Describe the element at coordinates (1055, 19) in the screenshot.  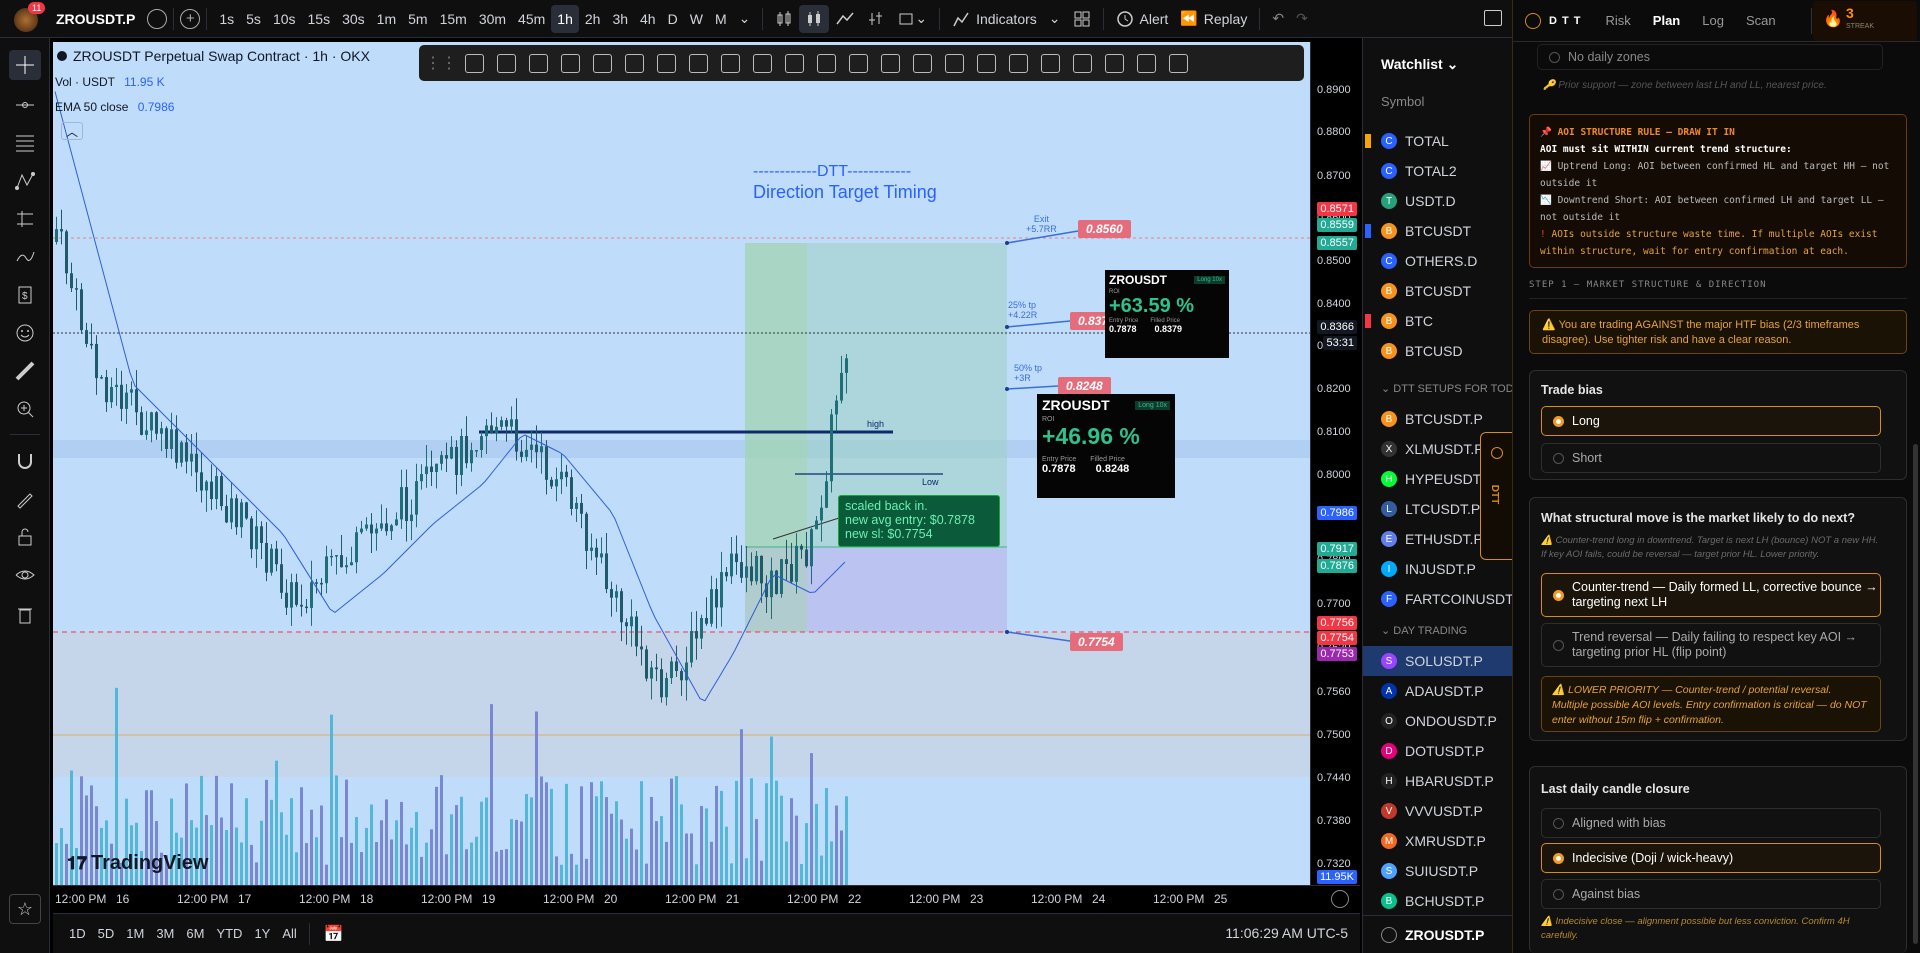
I see `indicators-dropdown-icon: ⌄` at that location.